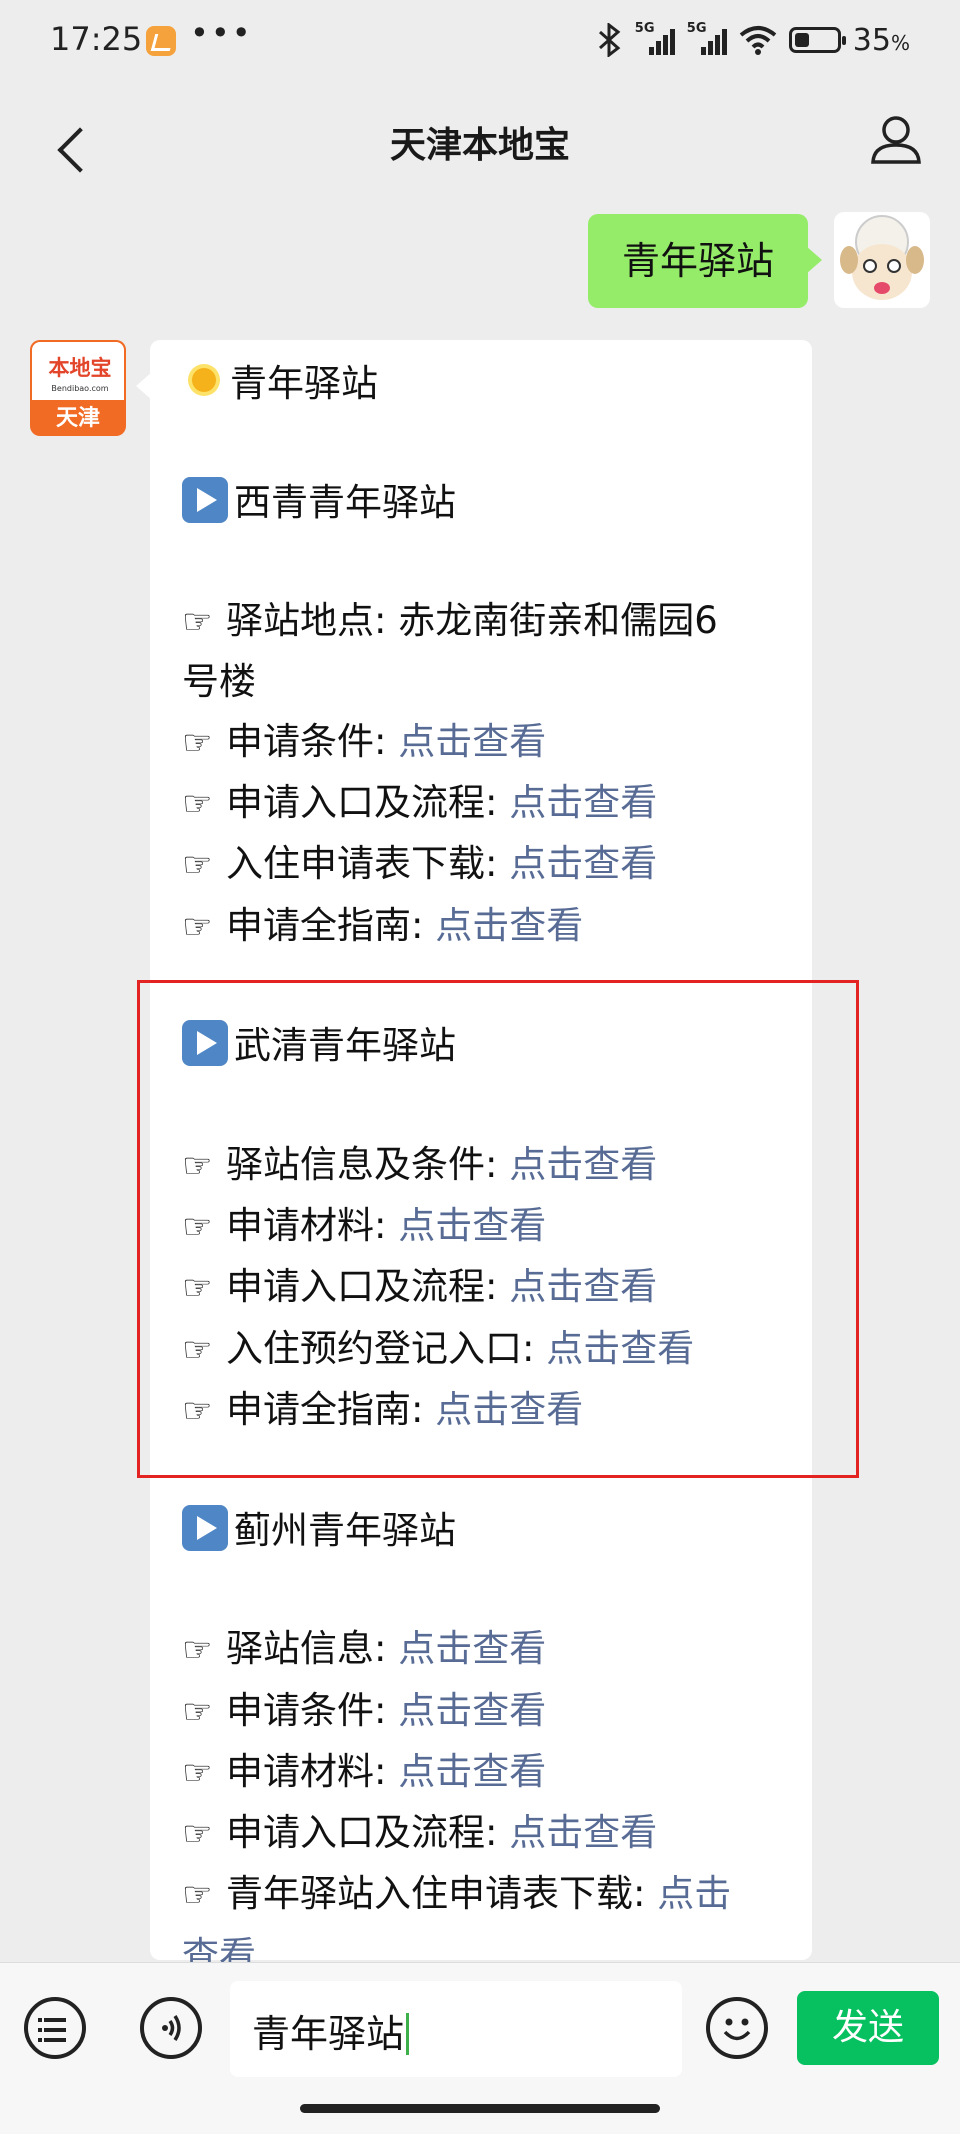 The image size is (960, 2134). I want to click on battery-fill, so click(801, 40).